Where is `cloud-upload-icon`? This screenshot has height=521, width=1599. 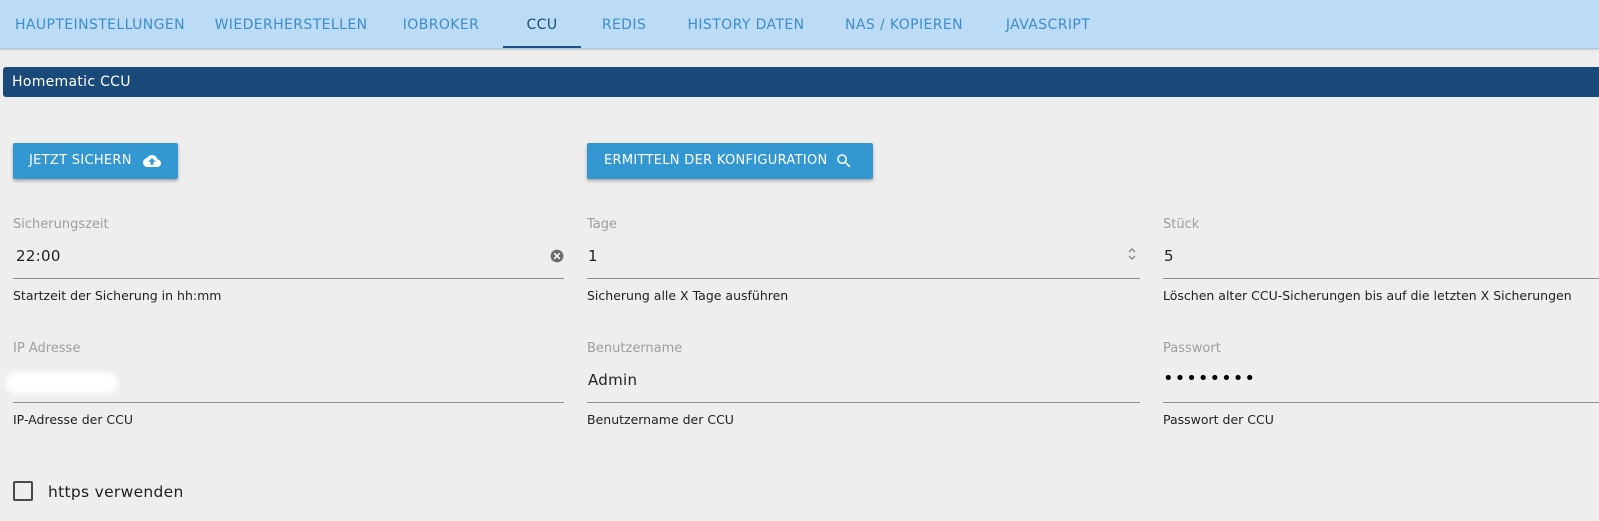
cloud-upload-icon is located at coordinates (152, 161).